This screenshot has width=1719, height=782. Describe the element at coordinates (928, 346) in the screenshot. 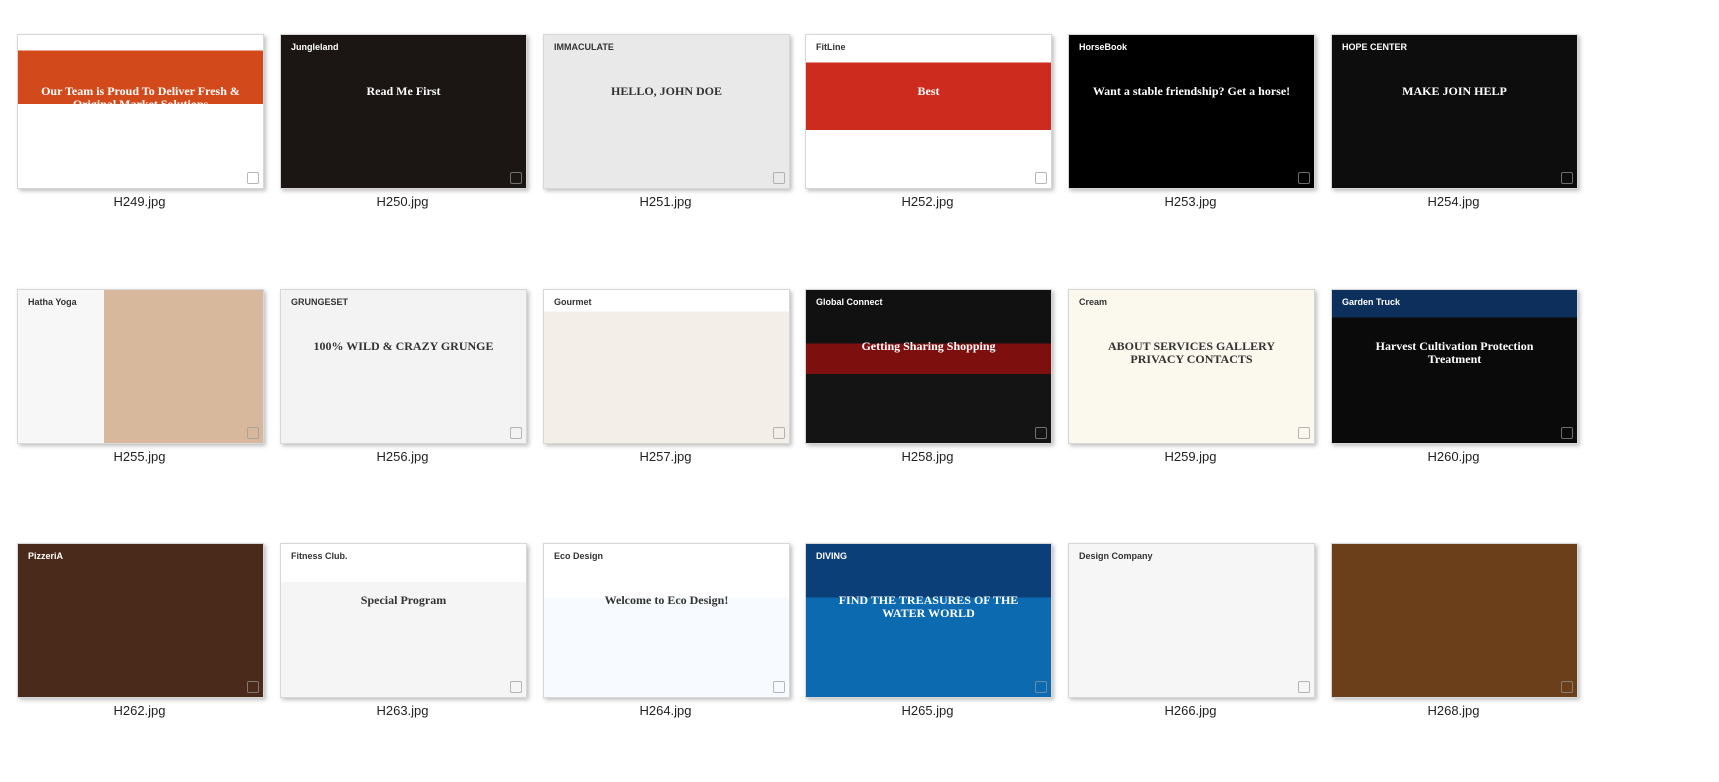

I see `thumbnail-headline: Getting Sharing Shopping` at that location.